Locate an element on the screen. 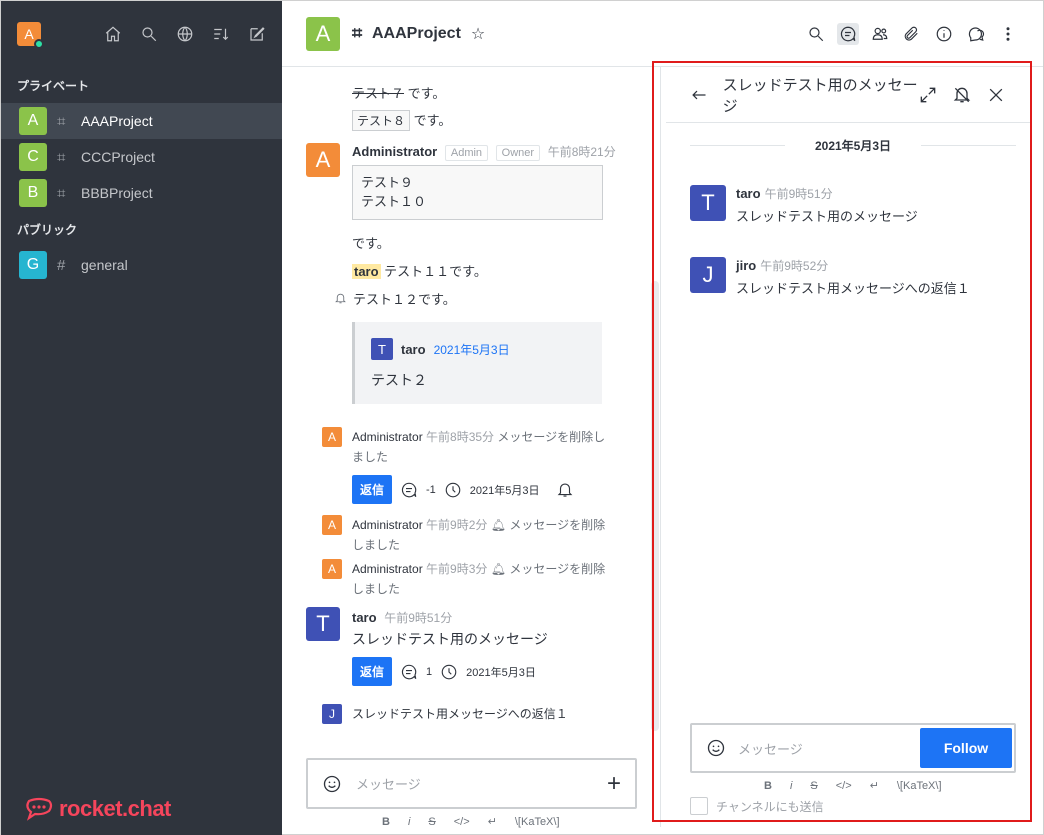 The width and height of the screenshot is (1044, 835). online-status-dot is located at coordinates (39, 44).